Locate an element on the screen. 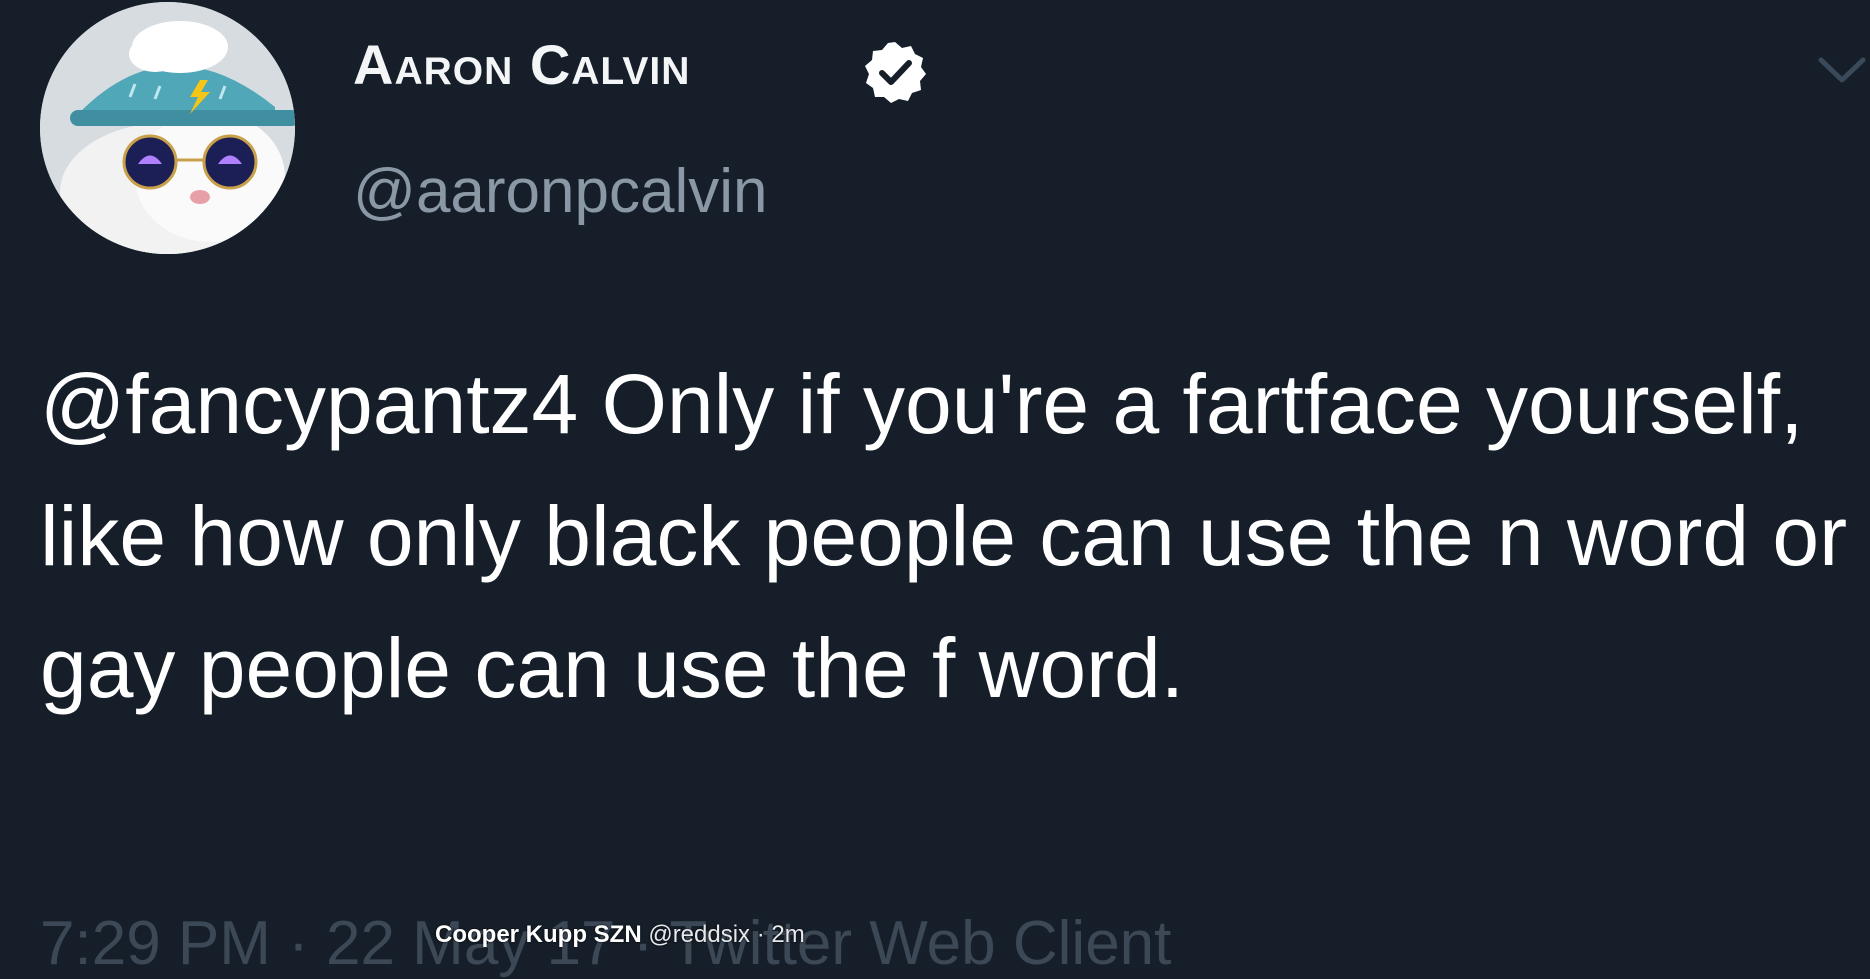 This screenshot has width=1870, height=979. user-handle: @aaronpcalvin is located at coordinates (560, 191).